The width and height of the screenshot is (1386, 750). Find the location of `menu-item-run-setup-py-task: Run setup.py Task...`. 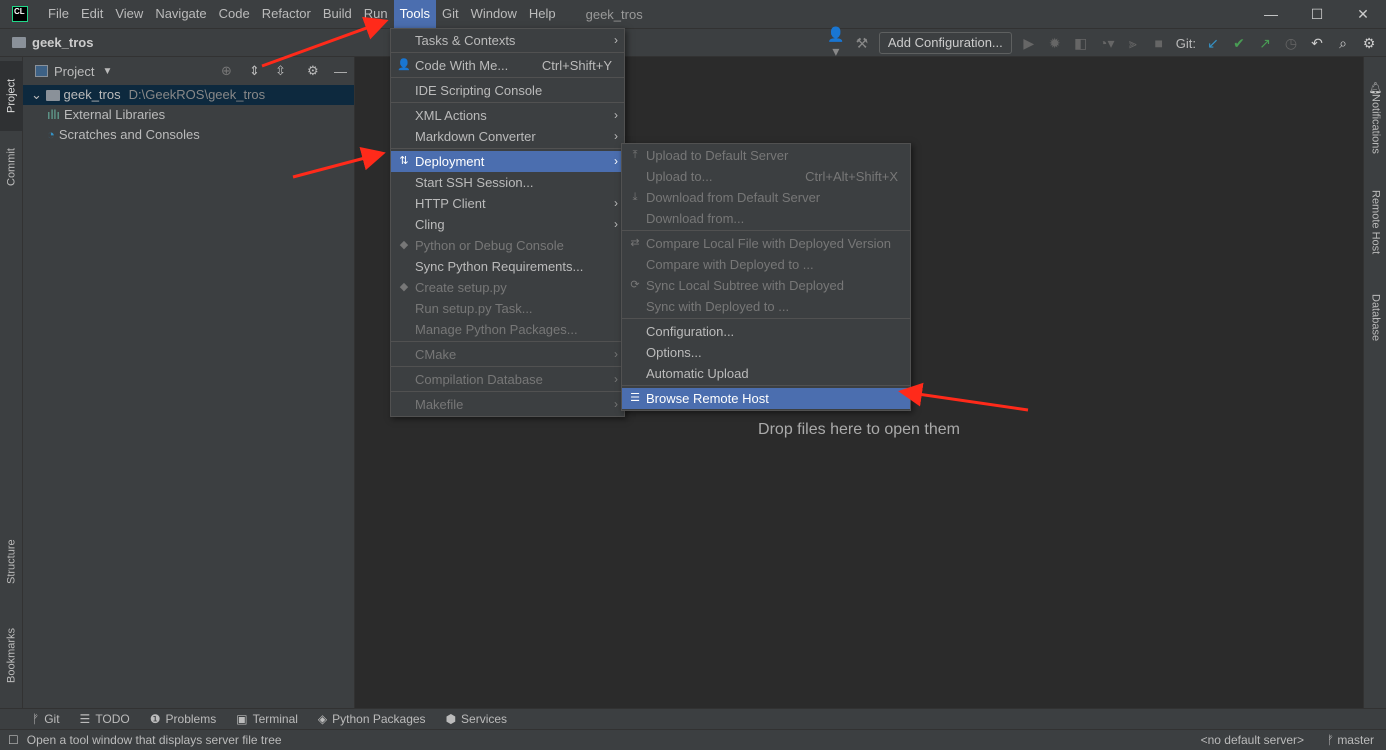

menu-item-run-setup-py-task: Run setup.py Task... is located at coordinates (507, 308).